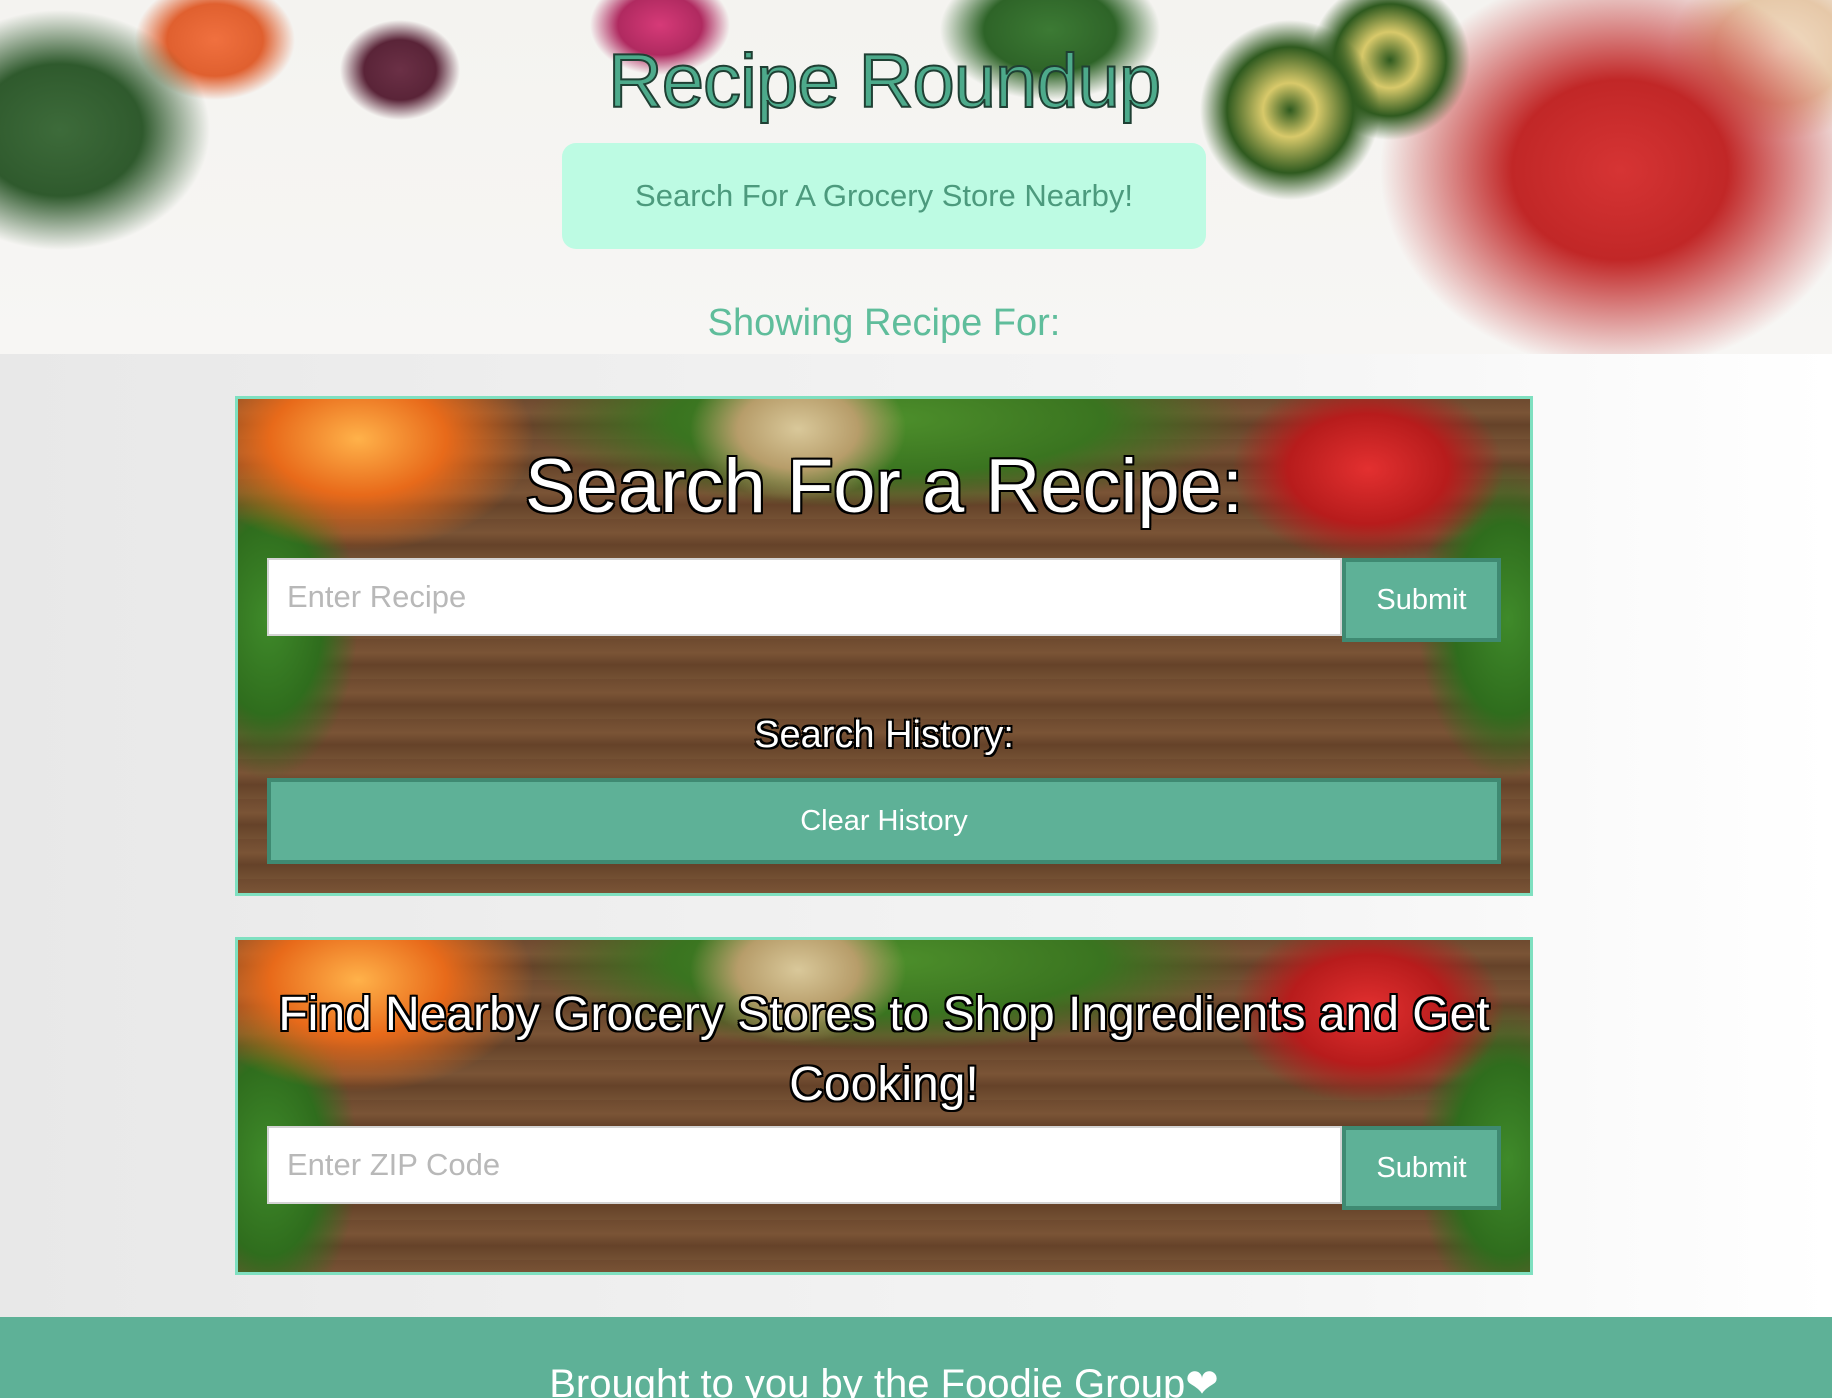 This screenshot has height=1398, width=1832. Describe the element at coordinates (884, 735) in the screenshot. I see `search-history-label: Search History:` at that location.